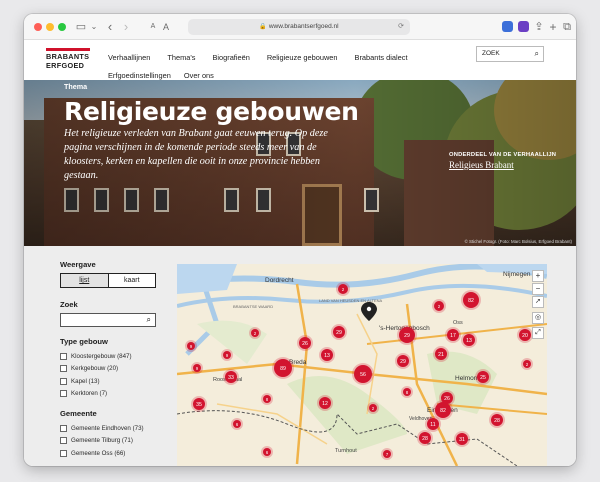  I want to click on gemeente-filter-option: Gemeente Oss (66), so click(110, 453).